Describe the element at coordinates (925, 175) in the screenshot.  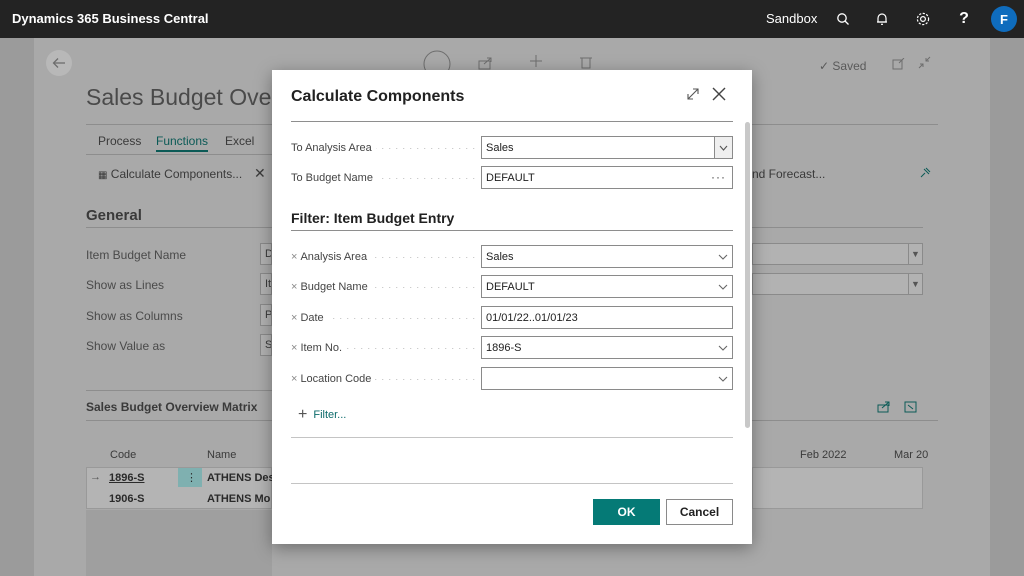
I see `pin-icon` at that location.